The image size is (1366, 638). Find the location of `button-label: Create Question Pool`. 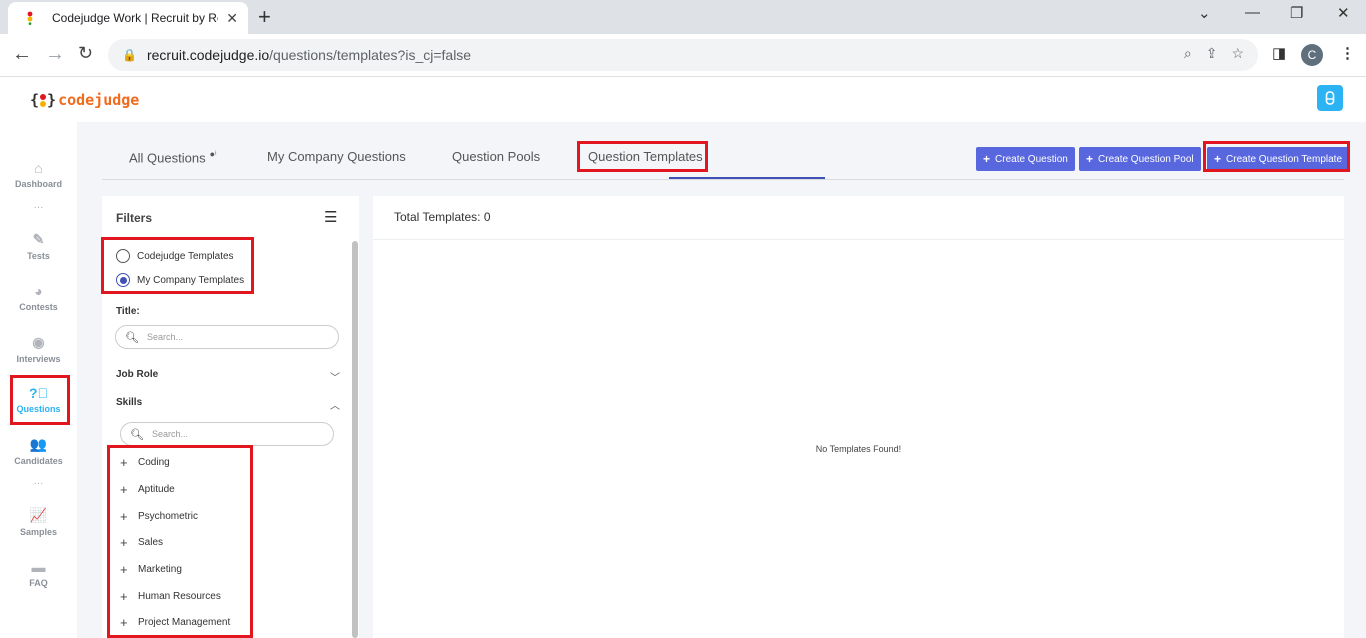

button-label: Create Question Pool is located at coordinates (1146, 159).